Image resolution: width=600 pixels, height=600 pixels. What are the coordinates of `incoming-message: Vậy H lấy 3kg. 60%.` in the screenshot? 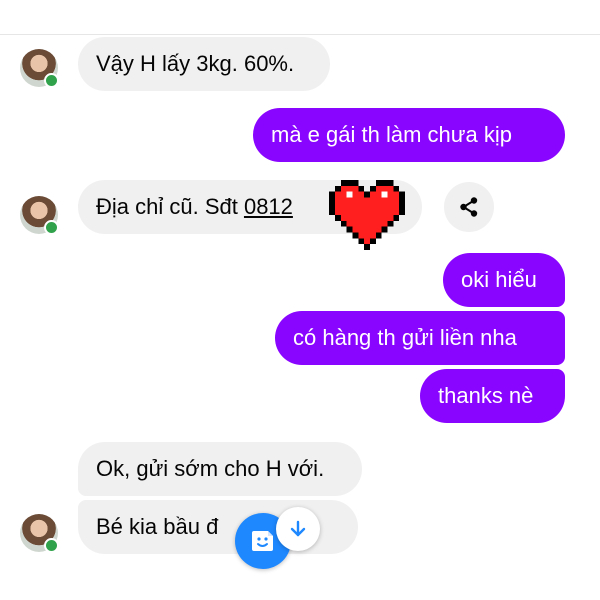 It's located at (204, 64).